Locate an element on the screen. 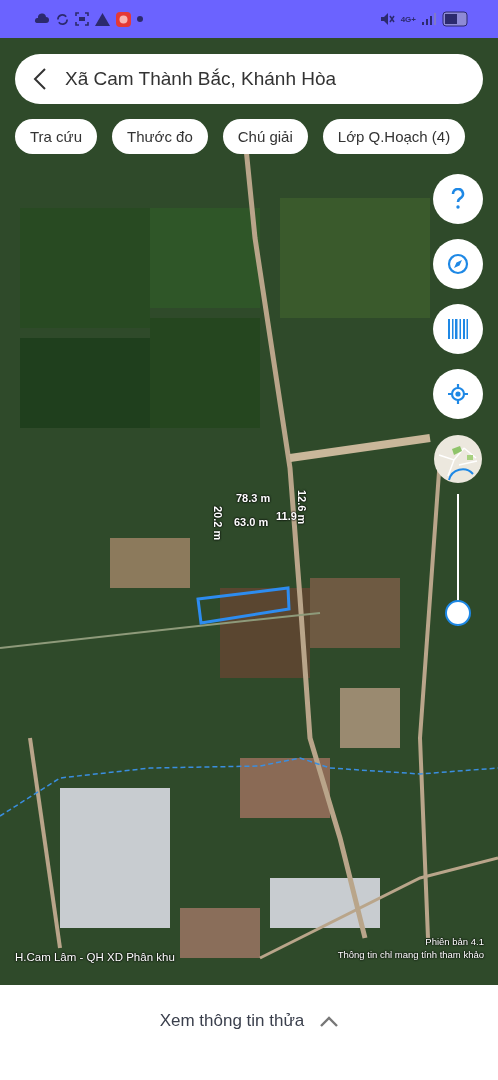 The image size is (498, 1080). locate-button is located at coordinates (458, 394).